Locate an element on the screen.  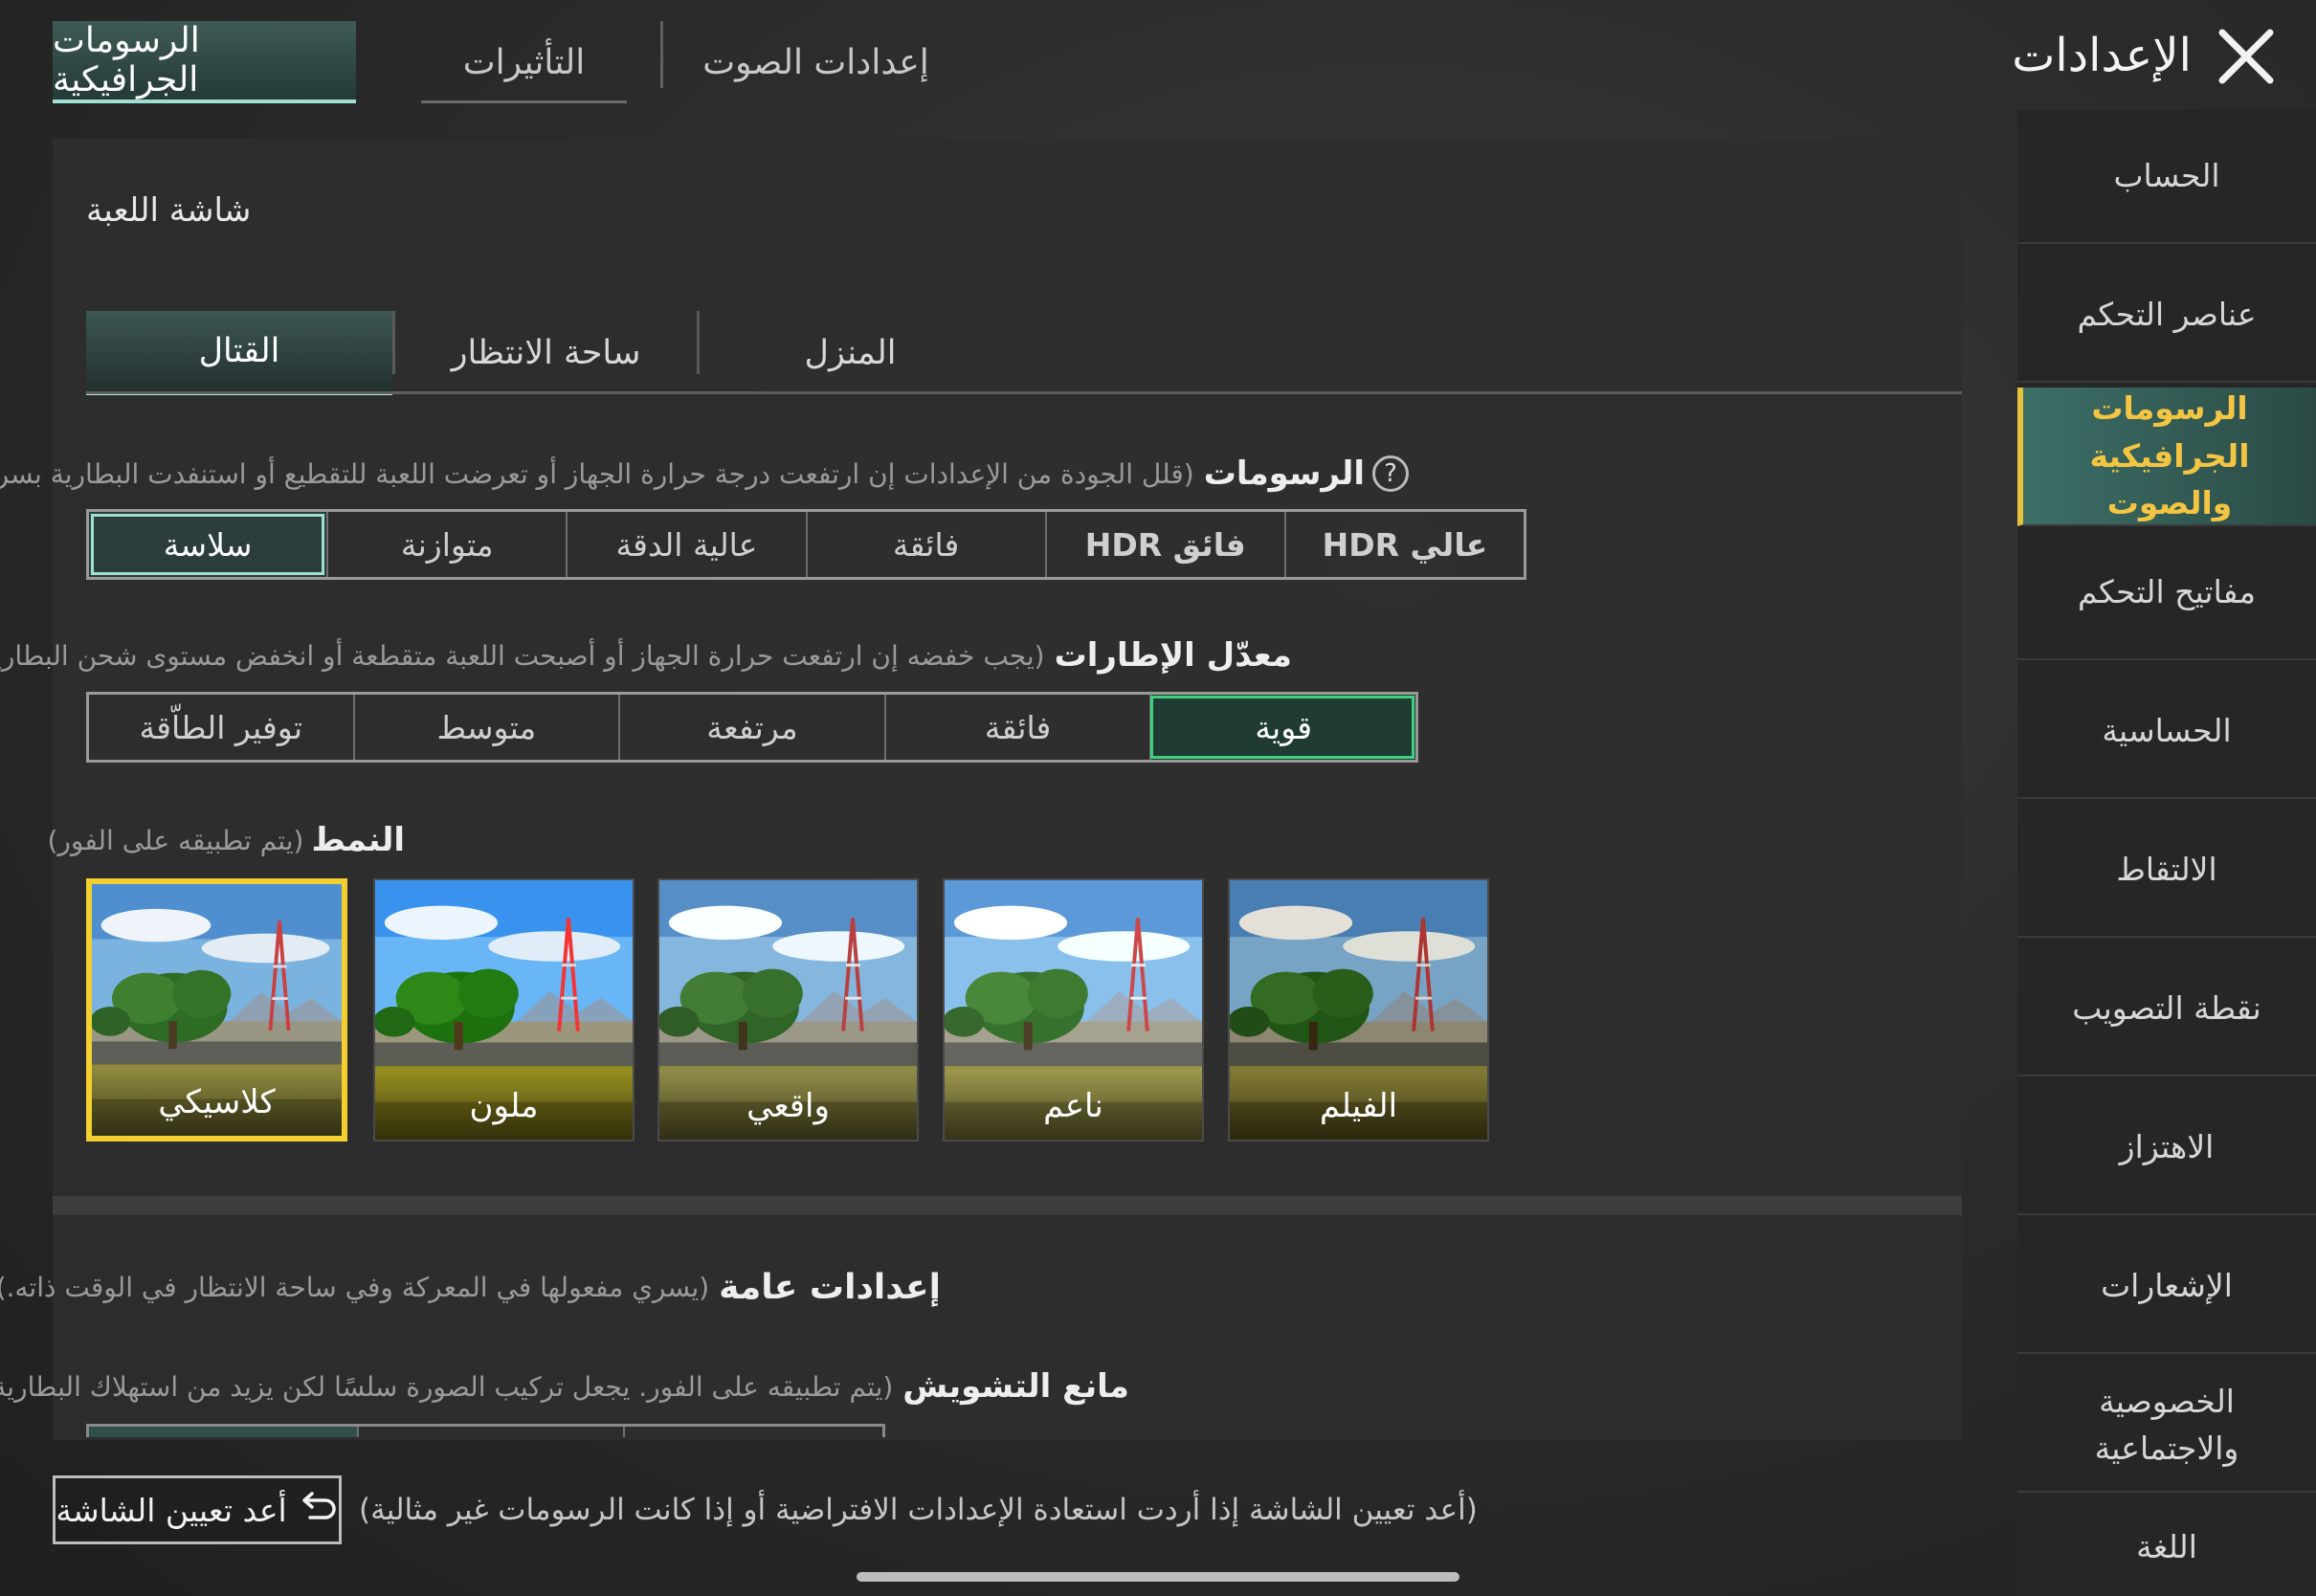
graphics-option-smooth: سلاسة is located at coordinates (208, 545).